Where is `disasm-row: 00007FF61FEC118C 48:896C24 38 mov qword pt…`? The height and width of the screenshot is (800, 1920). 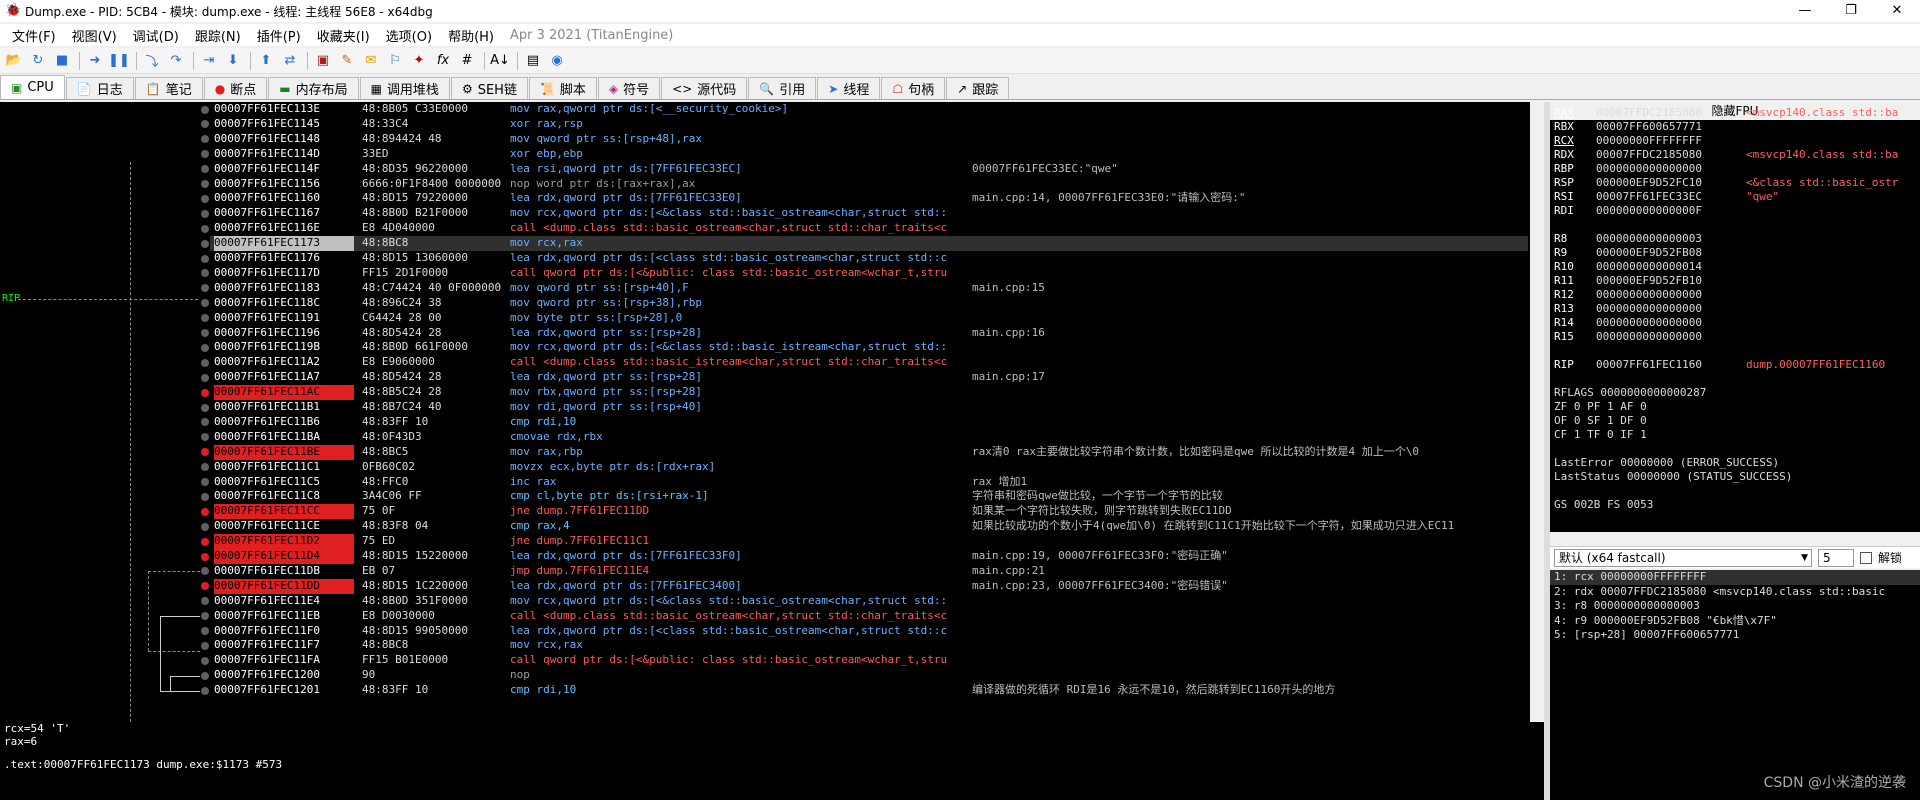
disasm-row: 00007FF61FEC118C 48:896C24 38 mov qword pt… is located at coordinates (869, 303).